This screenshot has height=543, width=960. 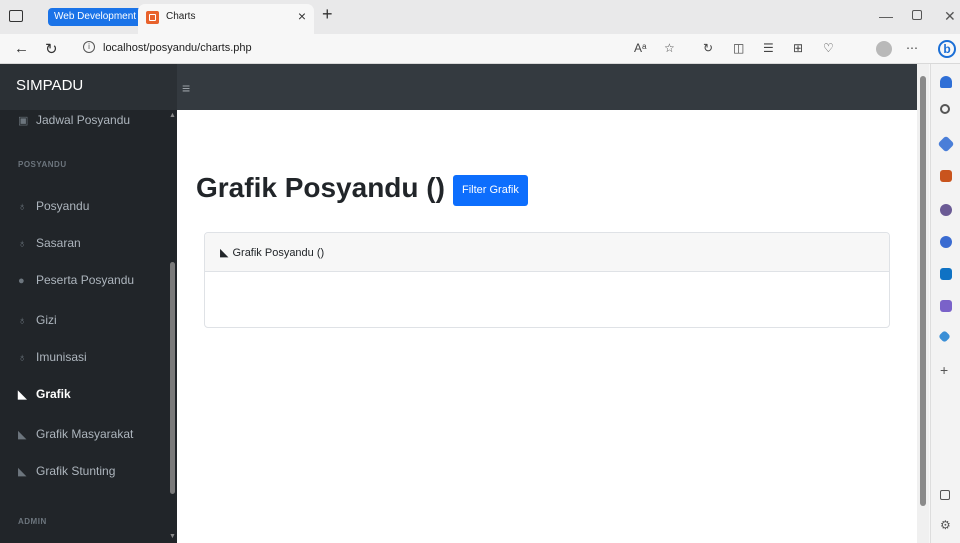 What do you see at coordinates (917, 15) in the screenshot?
I see `restore-icon` at bounding box center [917, 15].